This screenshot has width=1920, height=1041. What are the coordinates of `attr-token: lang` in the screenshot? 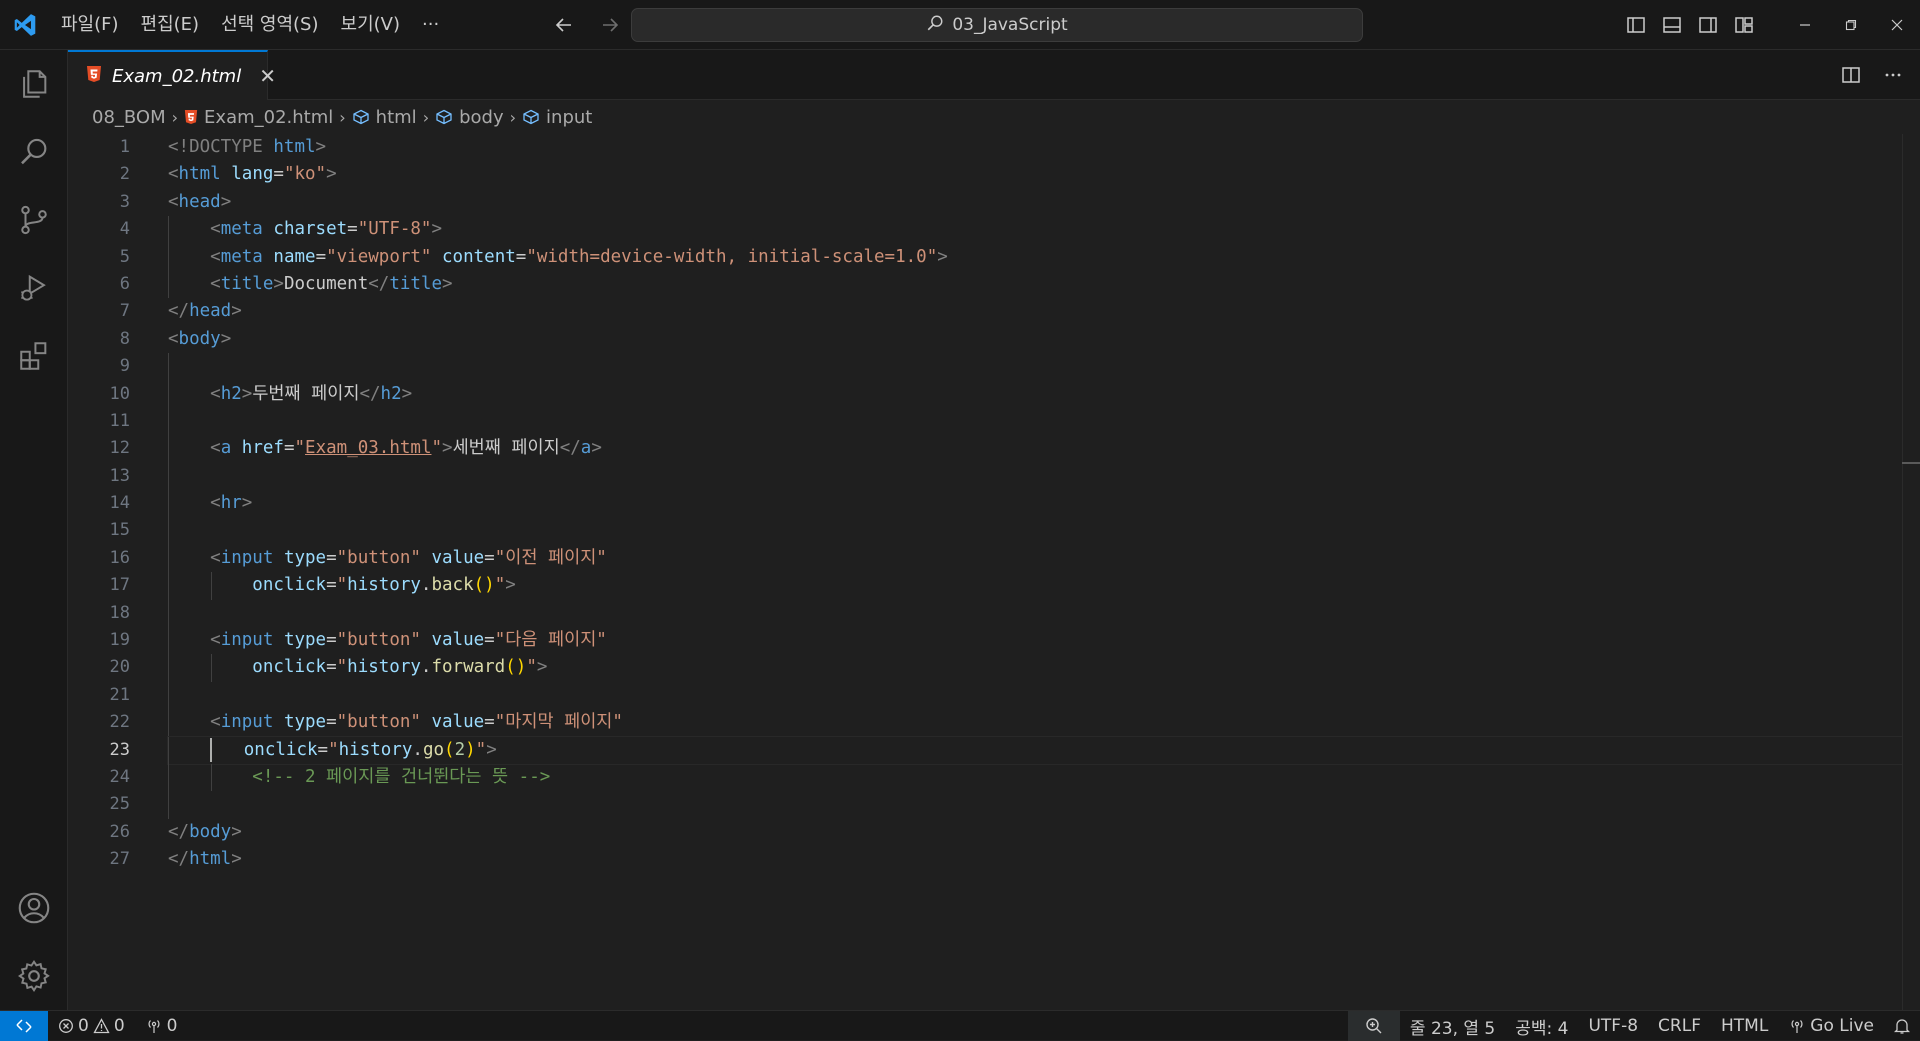 It's located at (252, 174).